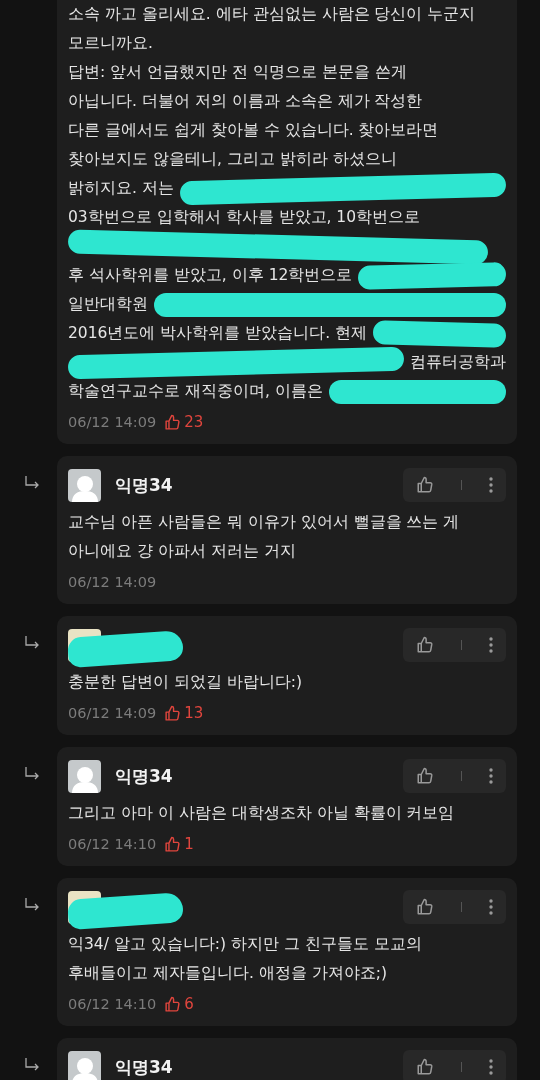 This screenshot has width=540, height=1080. What do you see at coordinates (210, 275) in the screenshot?
I see `comment-text: 후 석사학위를 받았고, 이후 12학번으로` at bounding box center [210, 275].